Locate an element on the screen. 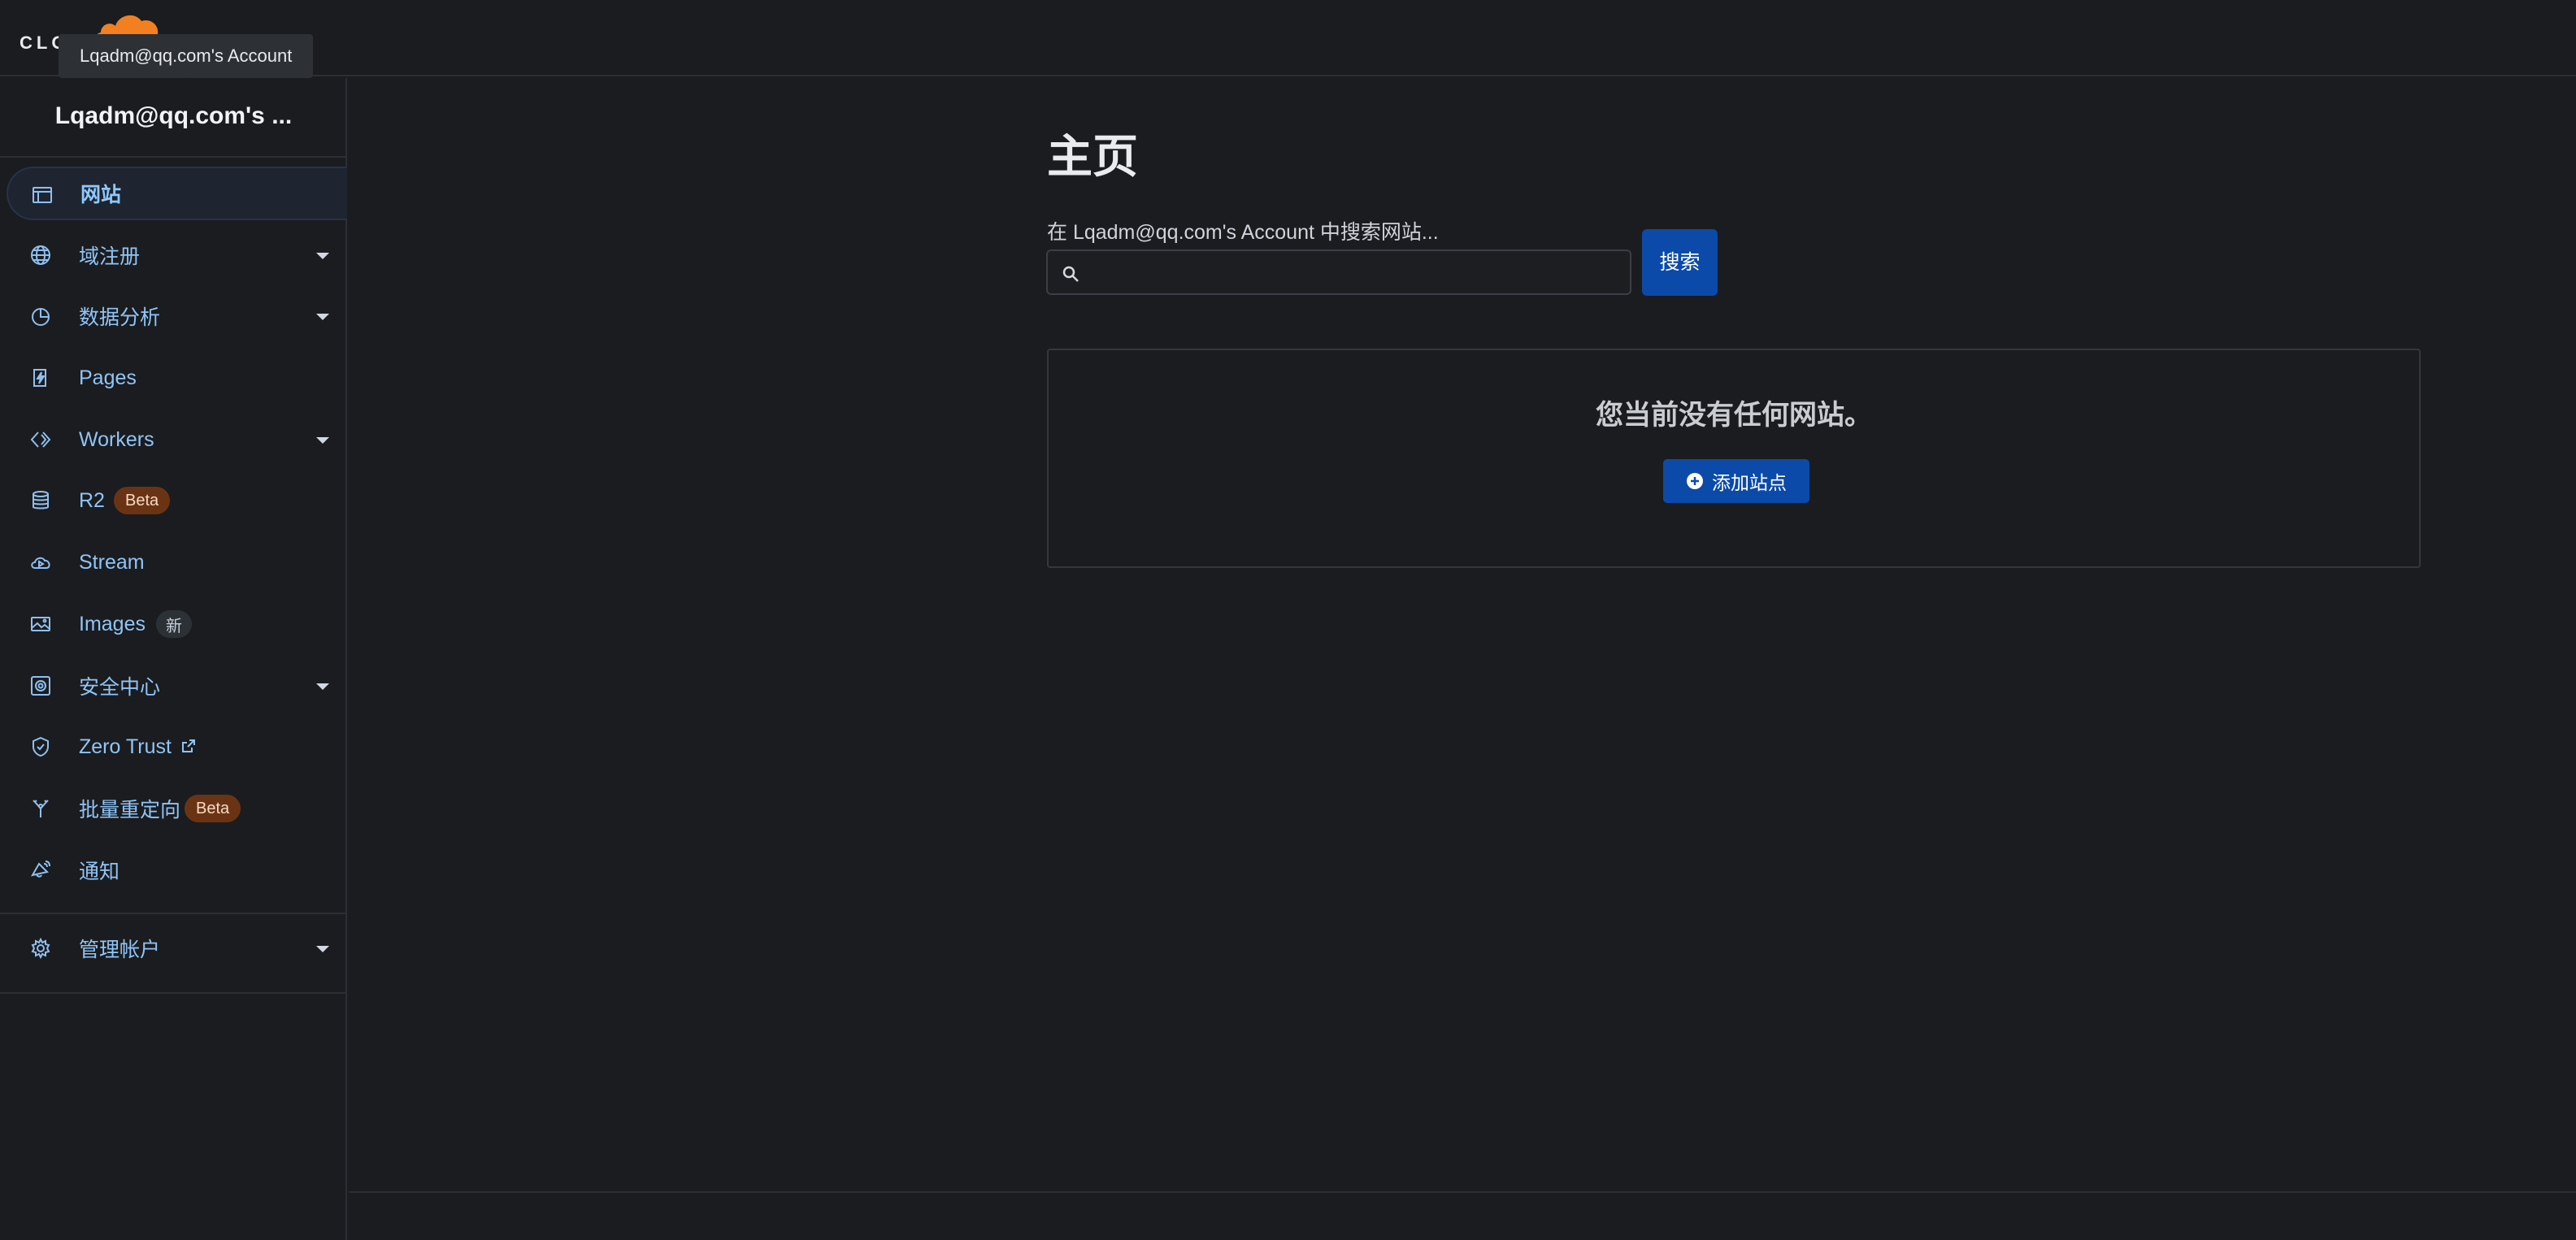 This screenshot has width=2576, height=1240. sidebar-item-stream: Stream is located at coordinates (177, 562).